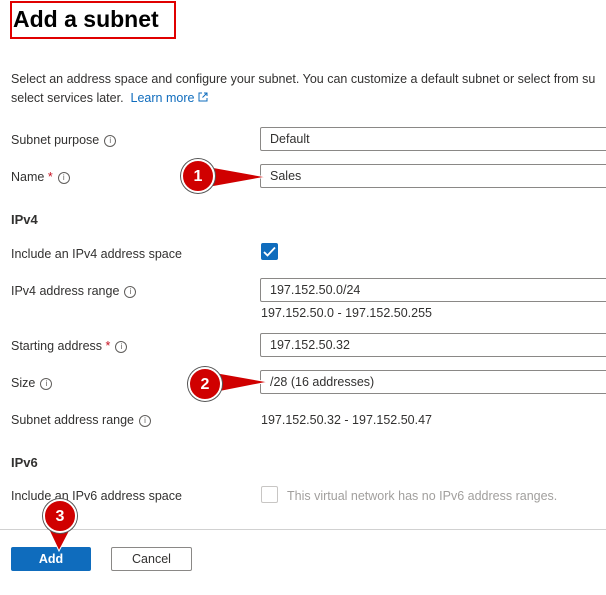  Describe the element at coordinates (198, 176) in the screenshot. I see `annotation-badge-1: 1` at that location.